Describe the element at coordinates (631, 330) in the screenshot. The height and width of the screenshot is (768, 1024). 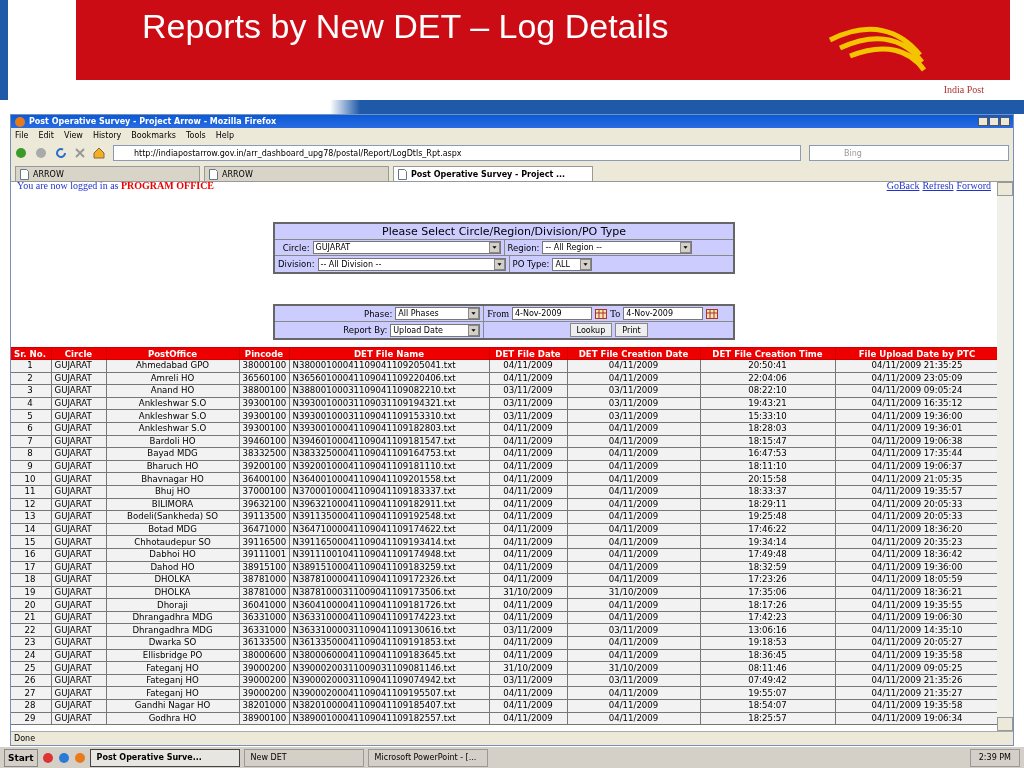
I see `action-button: Print` at that location.